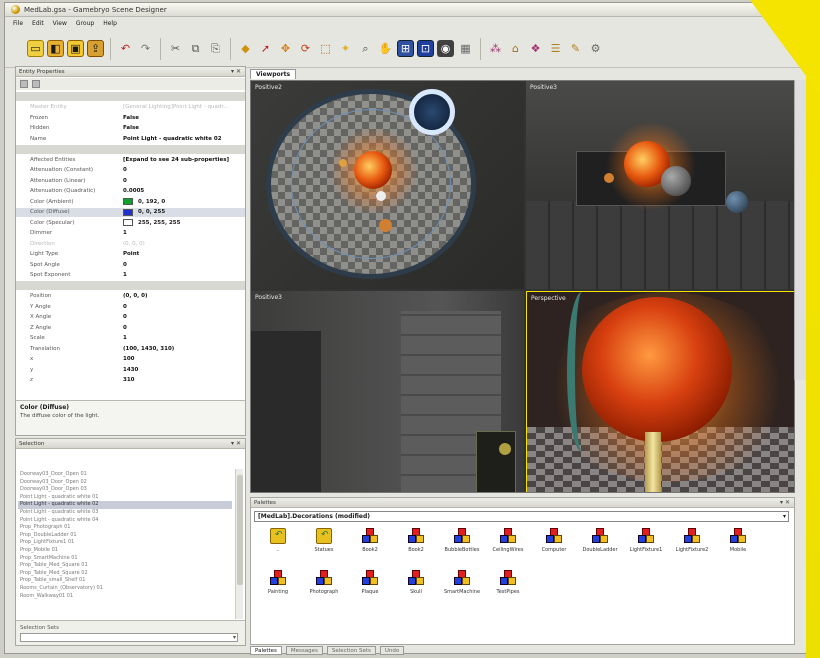 This screenshot has width=820, height=658. What do you see at coordinates (145, 48) in the screenshot?
I see `redo-icon: ↷` at bounding box center [145, 48].